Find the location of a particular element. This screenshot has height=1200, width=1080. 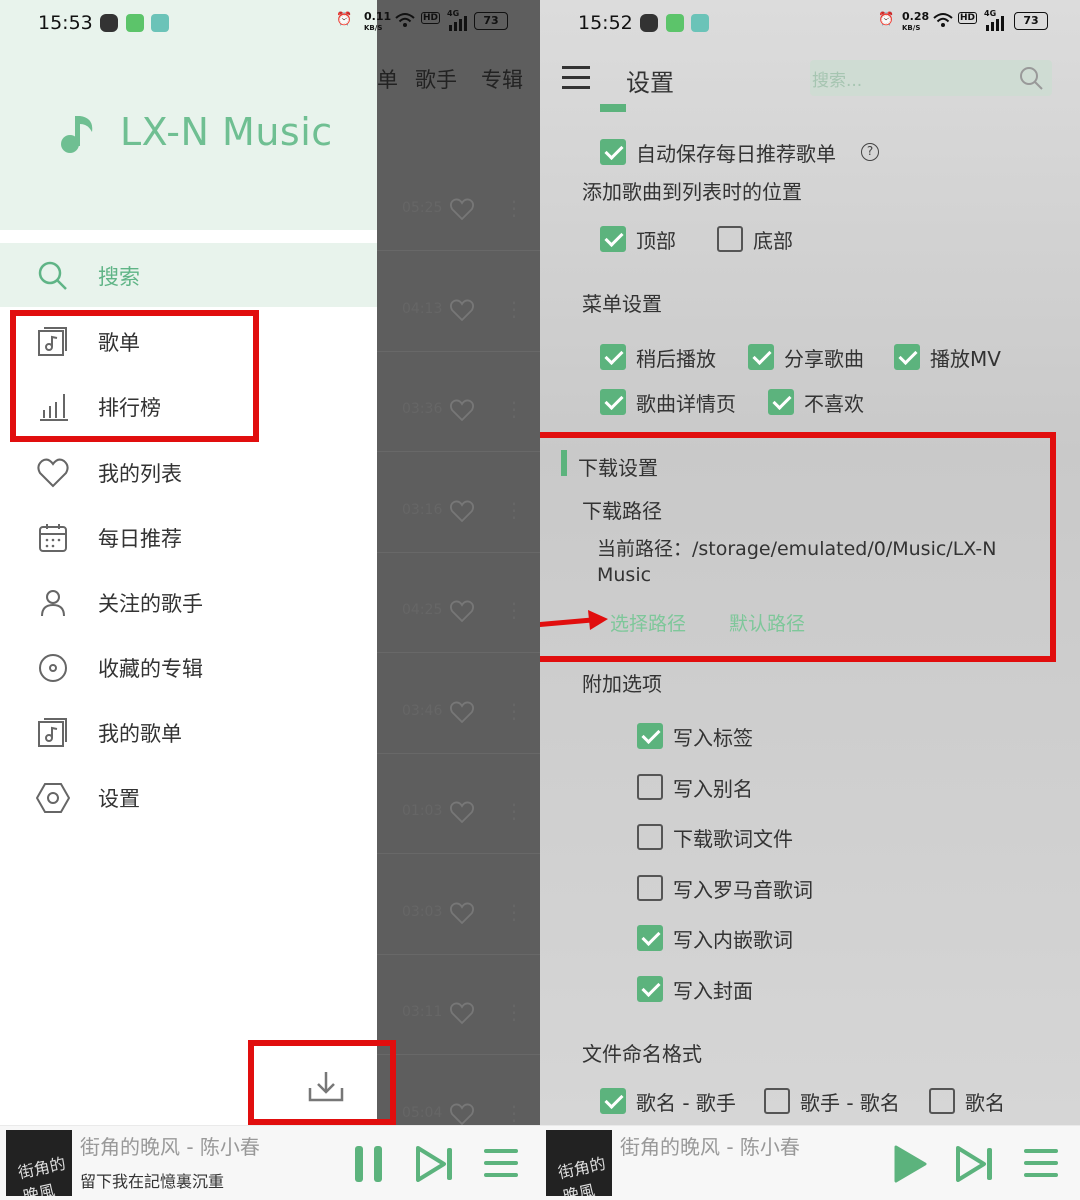

dimmed-song-list: 单 歌手 专辑 is located at coordinates (458, 562).